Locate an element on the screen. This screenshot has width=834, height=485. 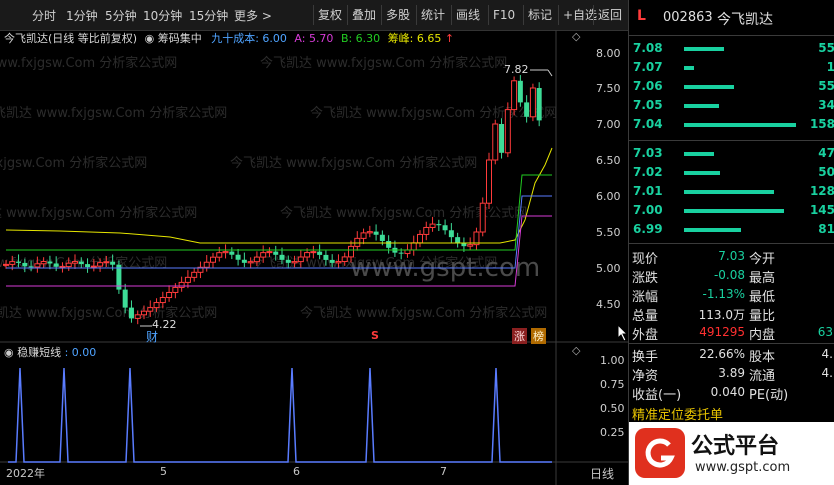
cai-marker: 财 is located at coordinates (152, 336).